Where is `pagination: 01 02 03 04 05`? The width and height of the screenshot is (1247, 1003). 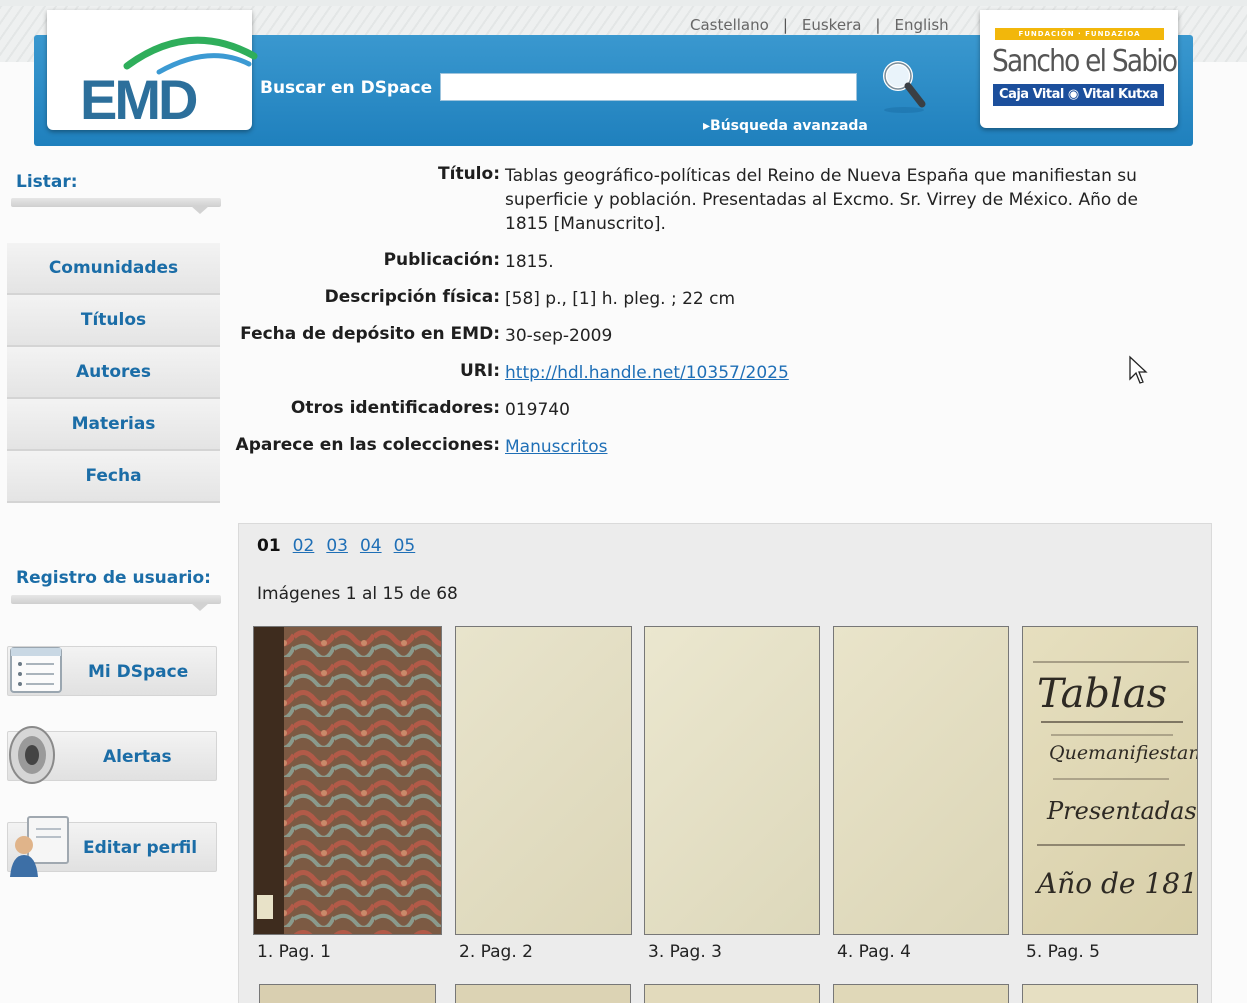
pagination: 01 02 03 04 05 is located at coordinates (342, 546).